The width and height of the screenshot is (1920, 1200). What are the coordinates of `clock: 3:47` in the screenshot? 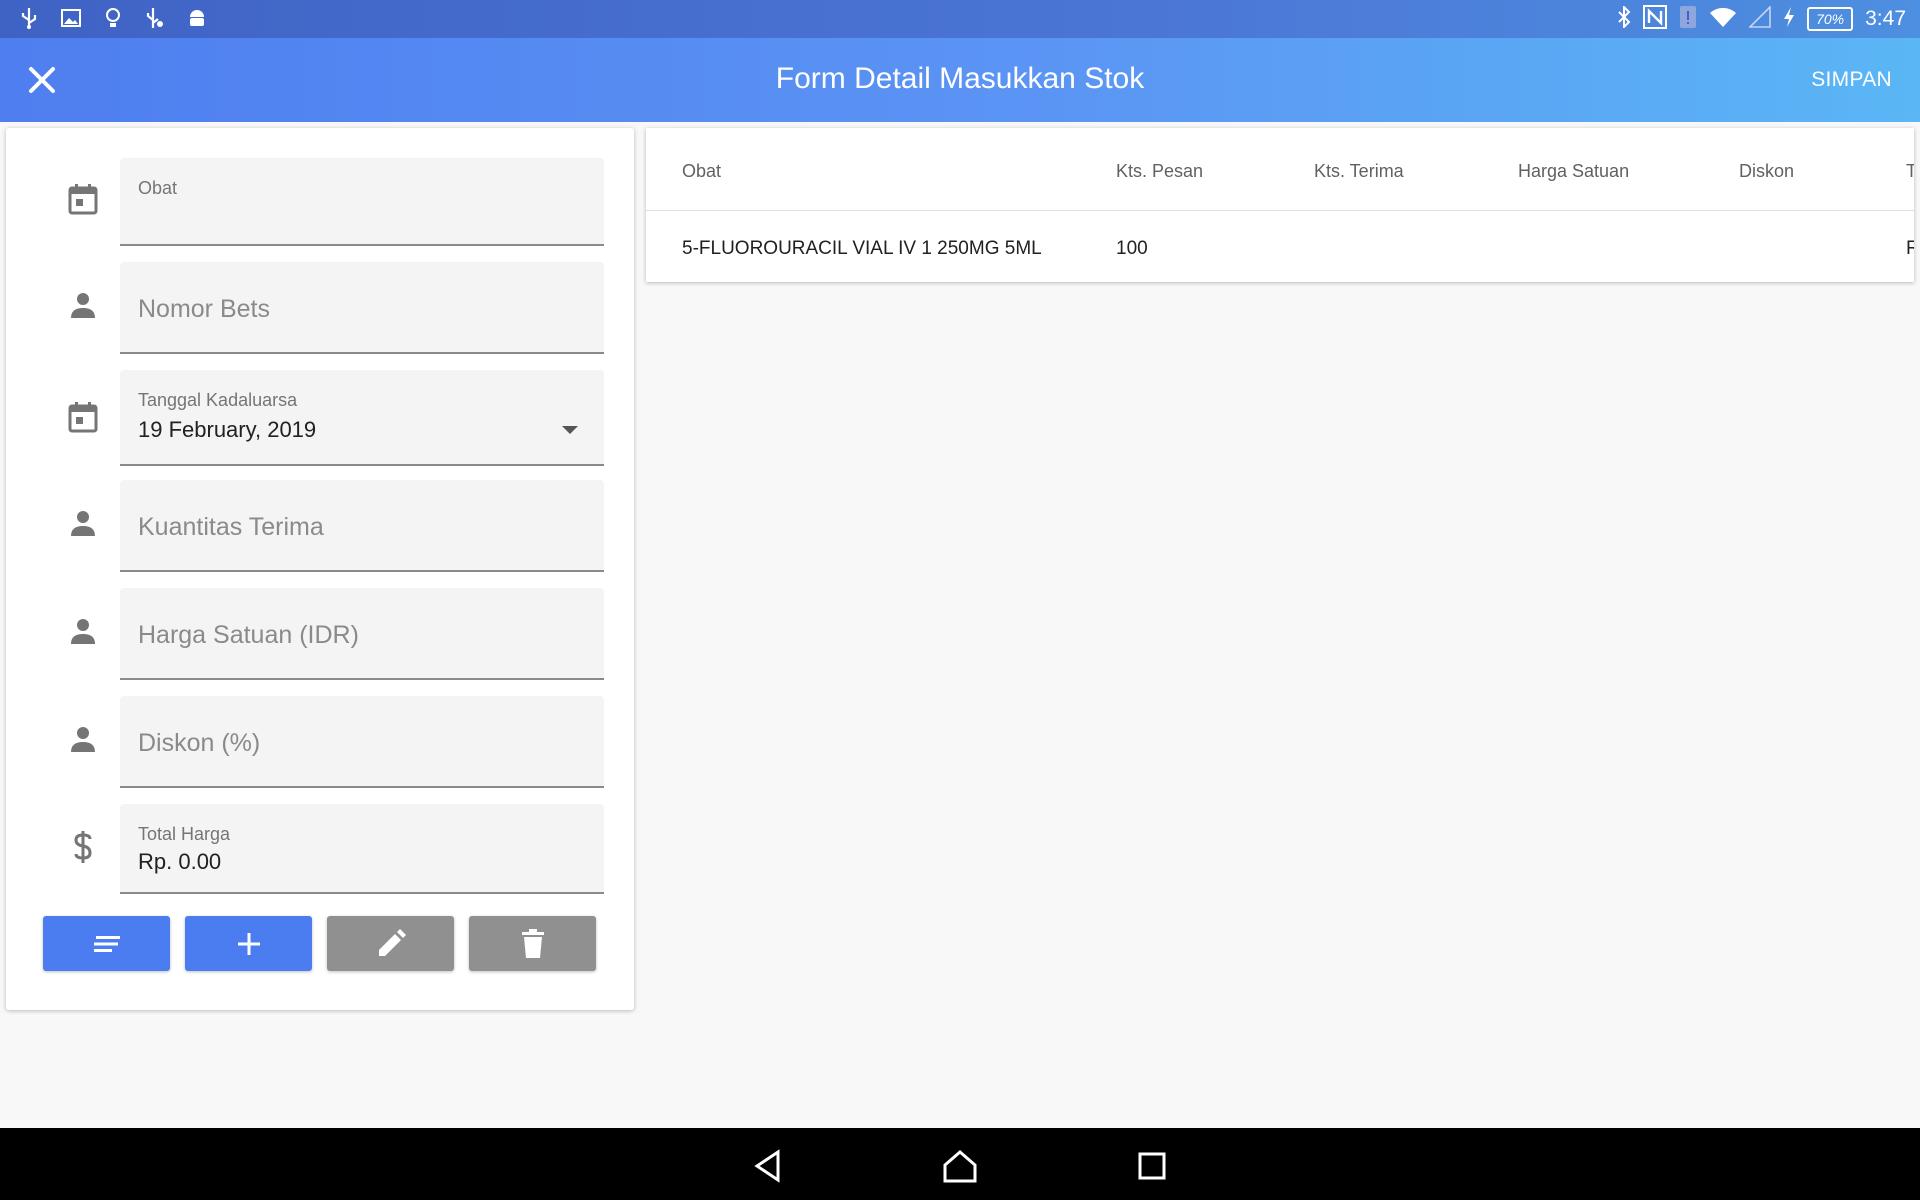 It's located at (1885, 18).